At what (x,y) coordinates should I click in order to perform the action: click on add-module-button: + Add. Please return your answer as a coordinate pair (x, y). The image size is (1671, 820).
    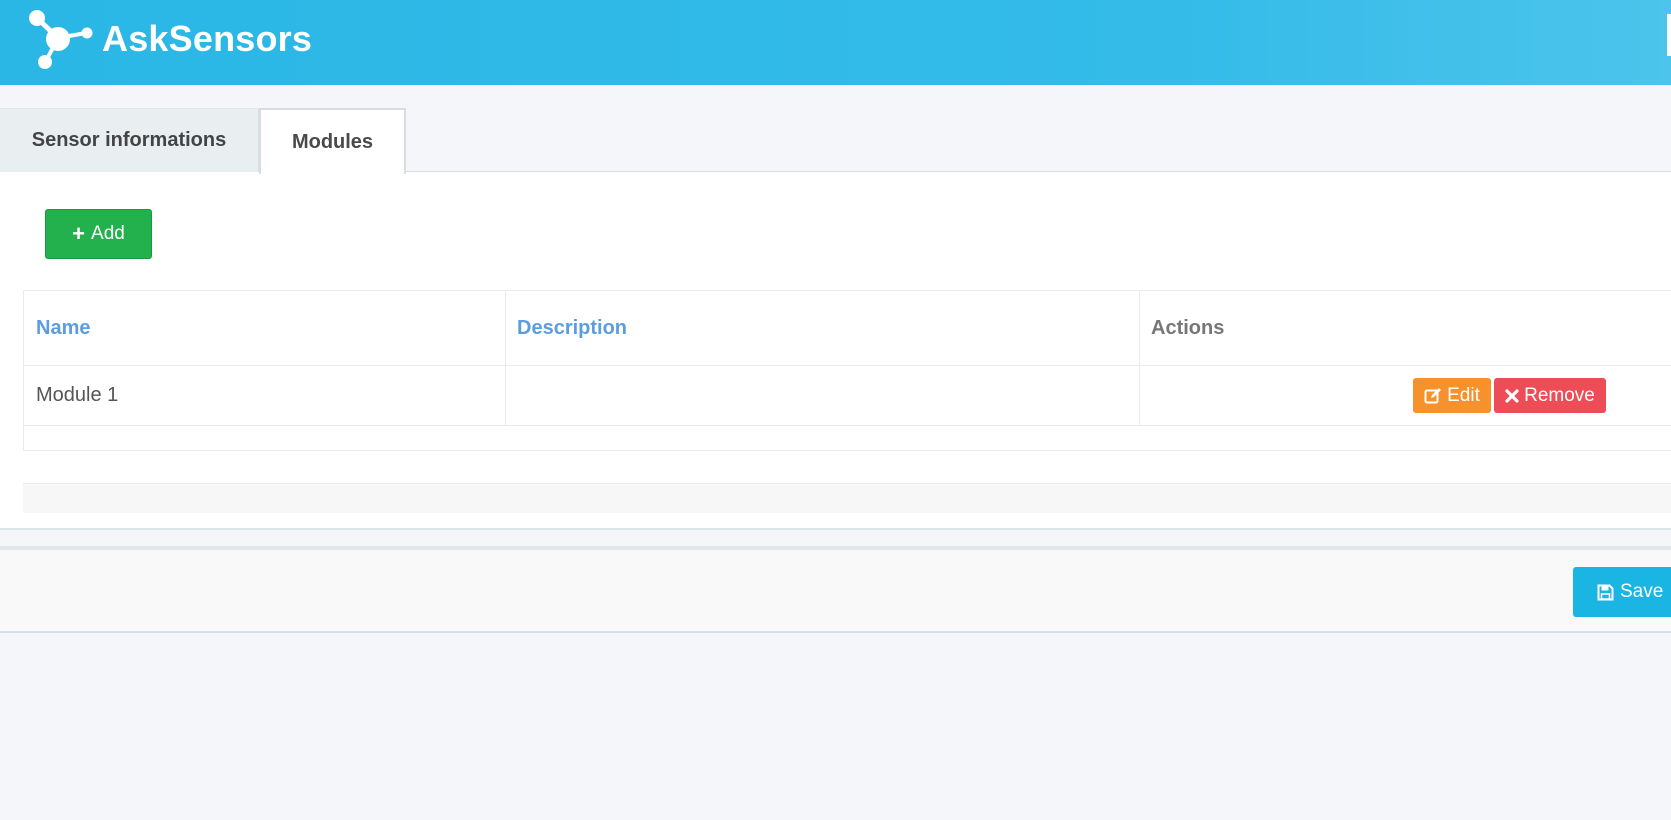
    Looking at the image, I should click on (98, 234).